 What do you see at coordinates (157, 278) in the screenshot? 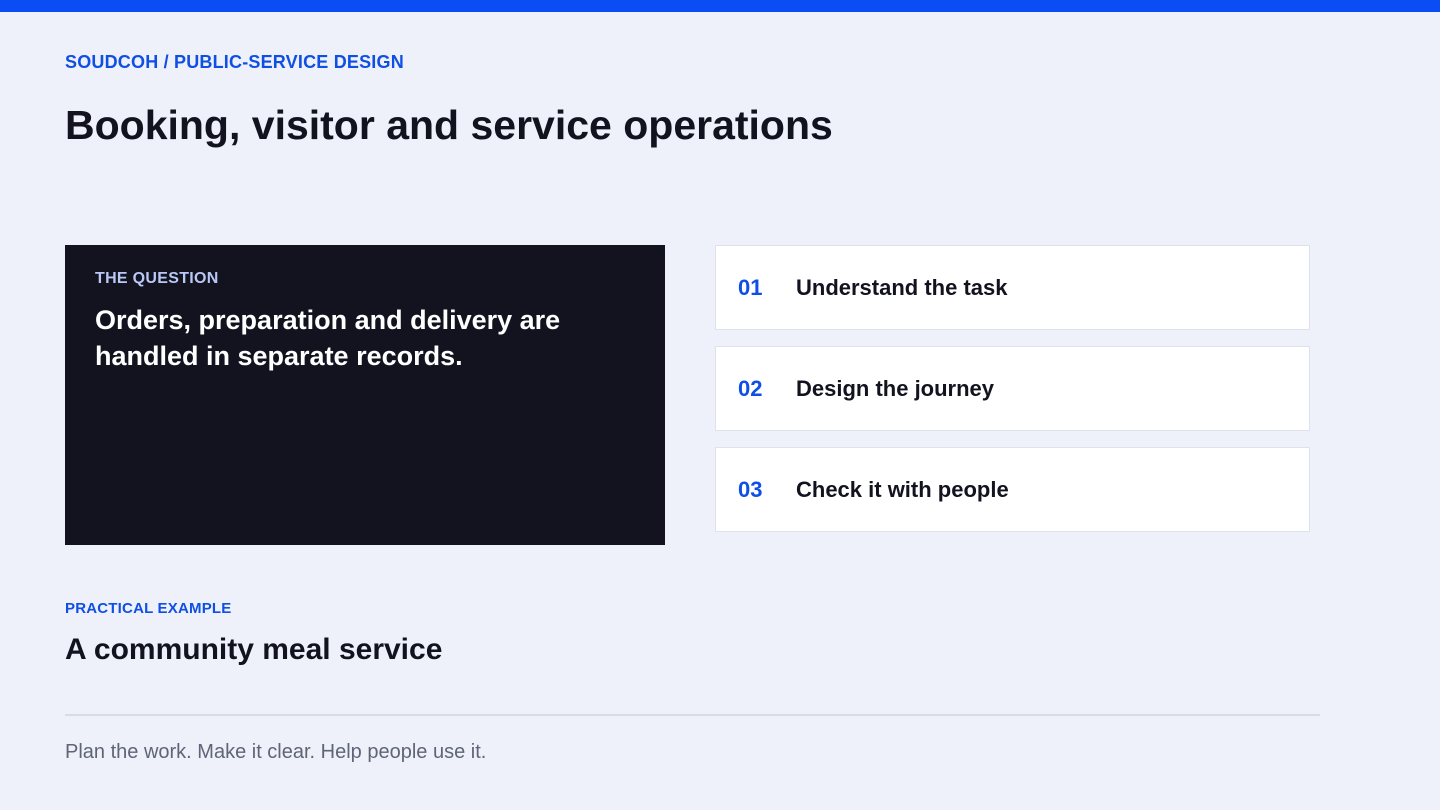
I see `question-label: THE QUESTION` at bounding box center [157, 278].